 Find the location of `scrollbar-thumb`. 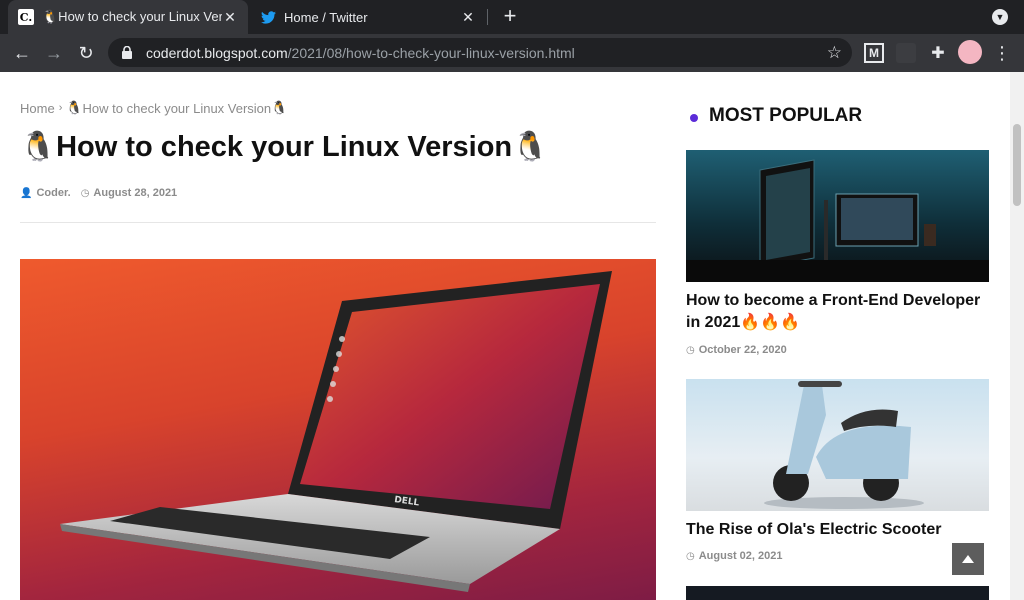

scrollbar-thumb is located at coordinates (1017, 165).